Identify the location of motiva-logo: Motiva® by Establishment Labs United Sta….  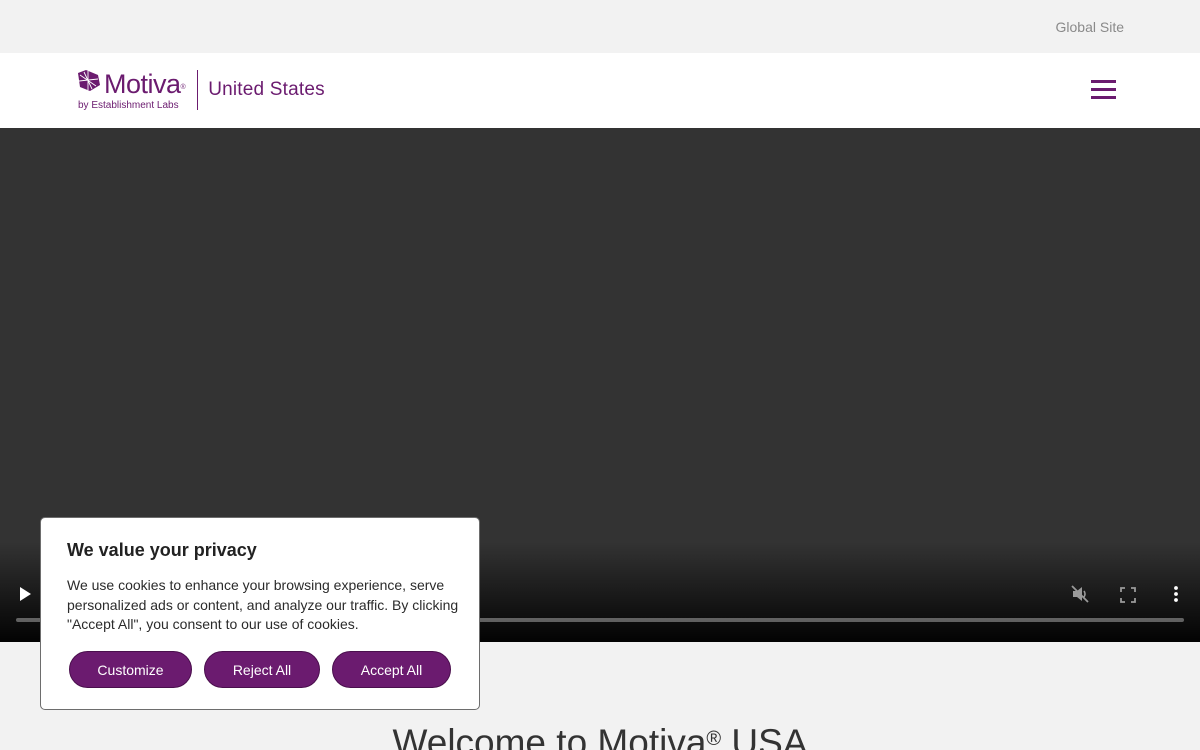
(200, 90).